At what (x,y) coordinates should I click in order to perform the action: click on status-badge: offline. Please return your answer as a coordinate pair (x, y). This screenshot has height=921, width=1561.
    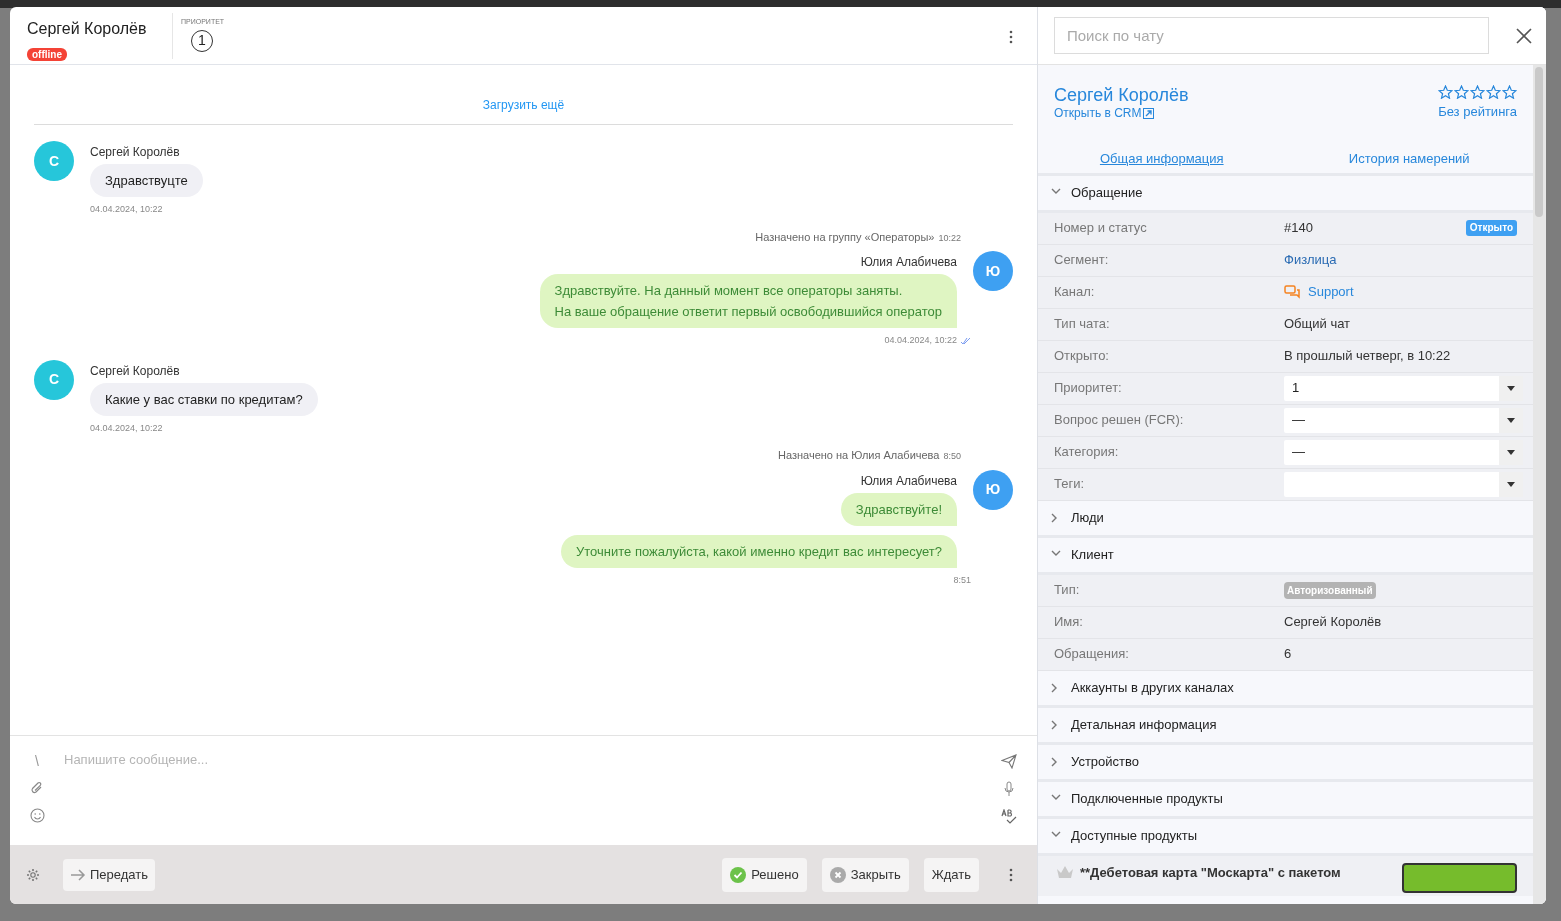
    Looking at the image, I should click on (47, 54).